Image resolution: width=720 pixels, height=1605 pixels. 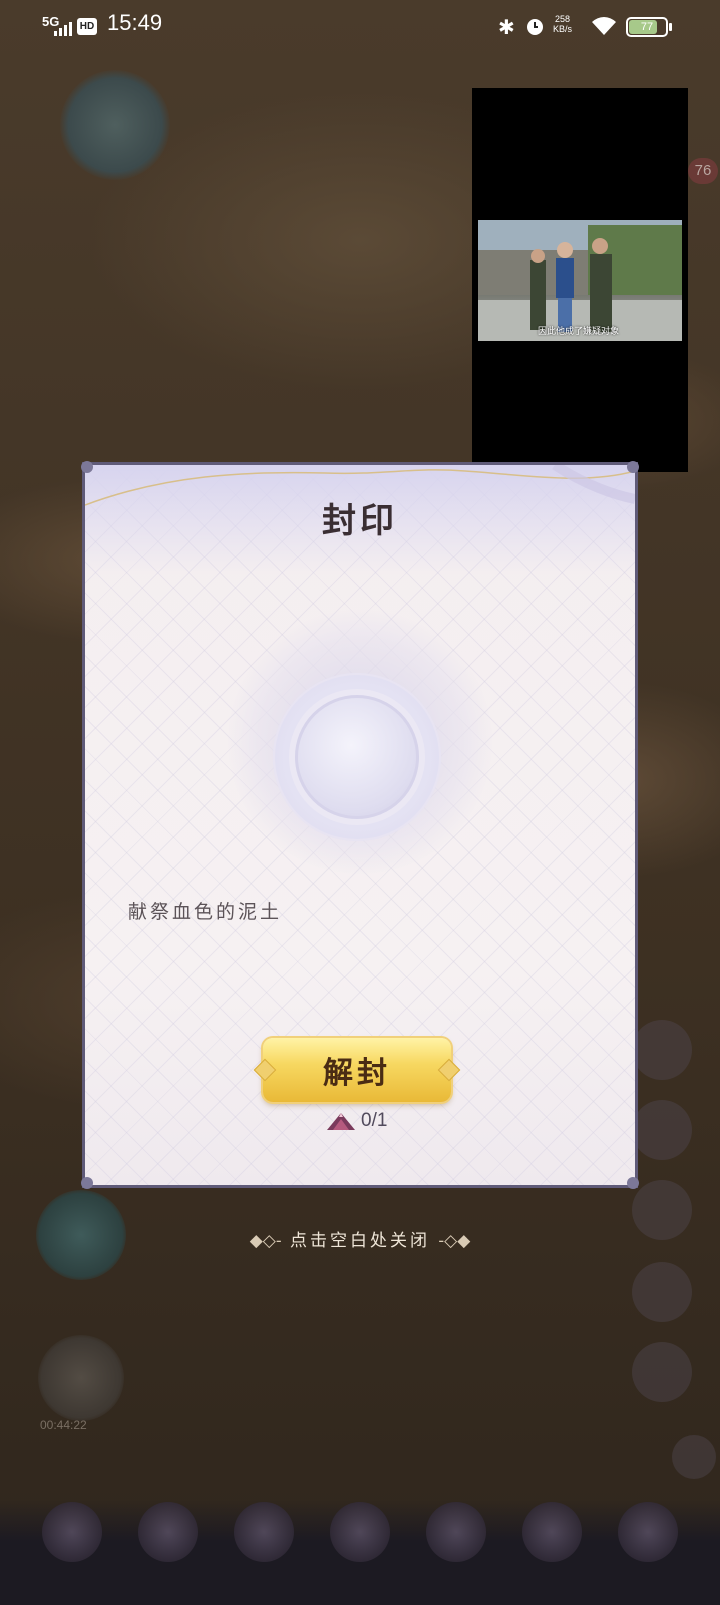 I want to click on dialog-title: 封印, so click(x=360, y=521).